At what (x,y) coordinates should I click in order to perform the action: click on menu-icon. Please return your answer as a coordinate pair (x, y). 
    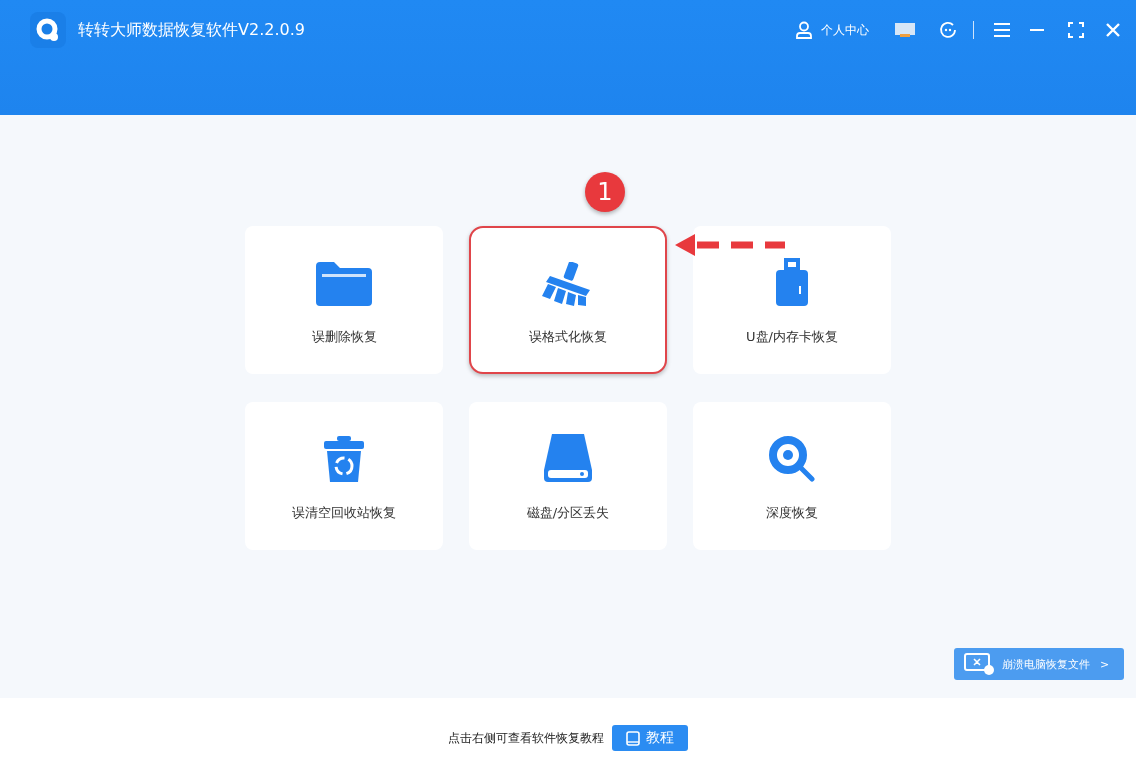
    Looking at the image, I should click on (1002, 30).